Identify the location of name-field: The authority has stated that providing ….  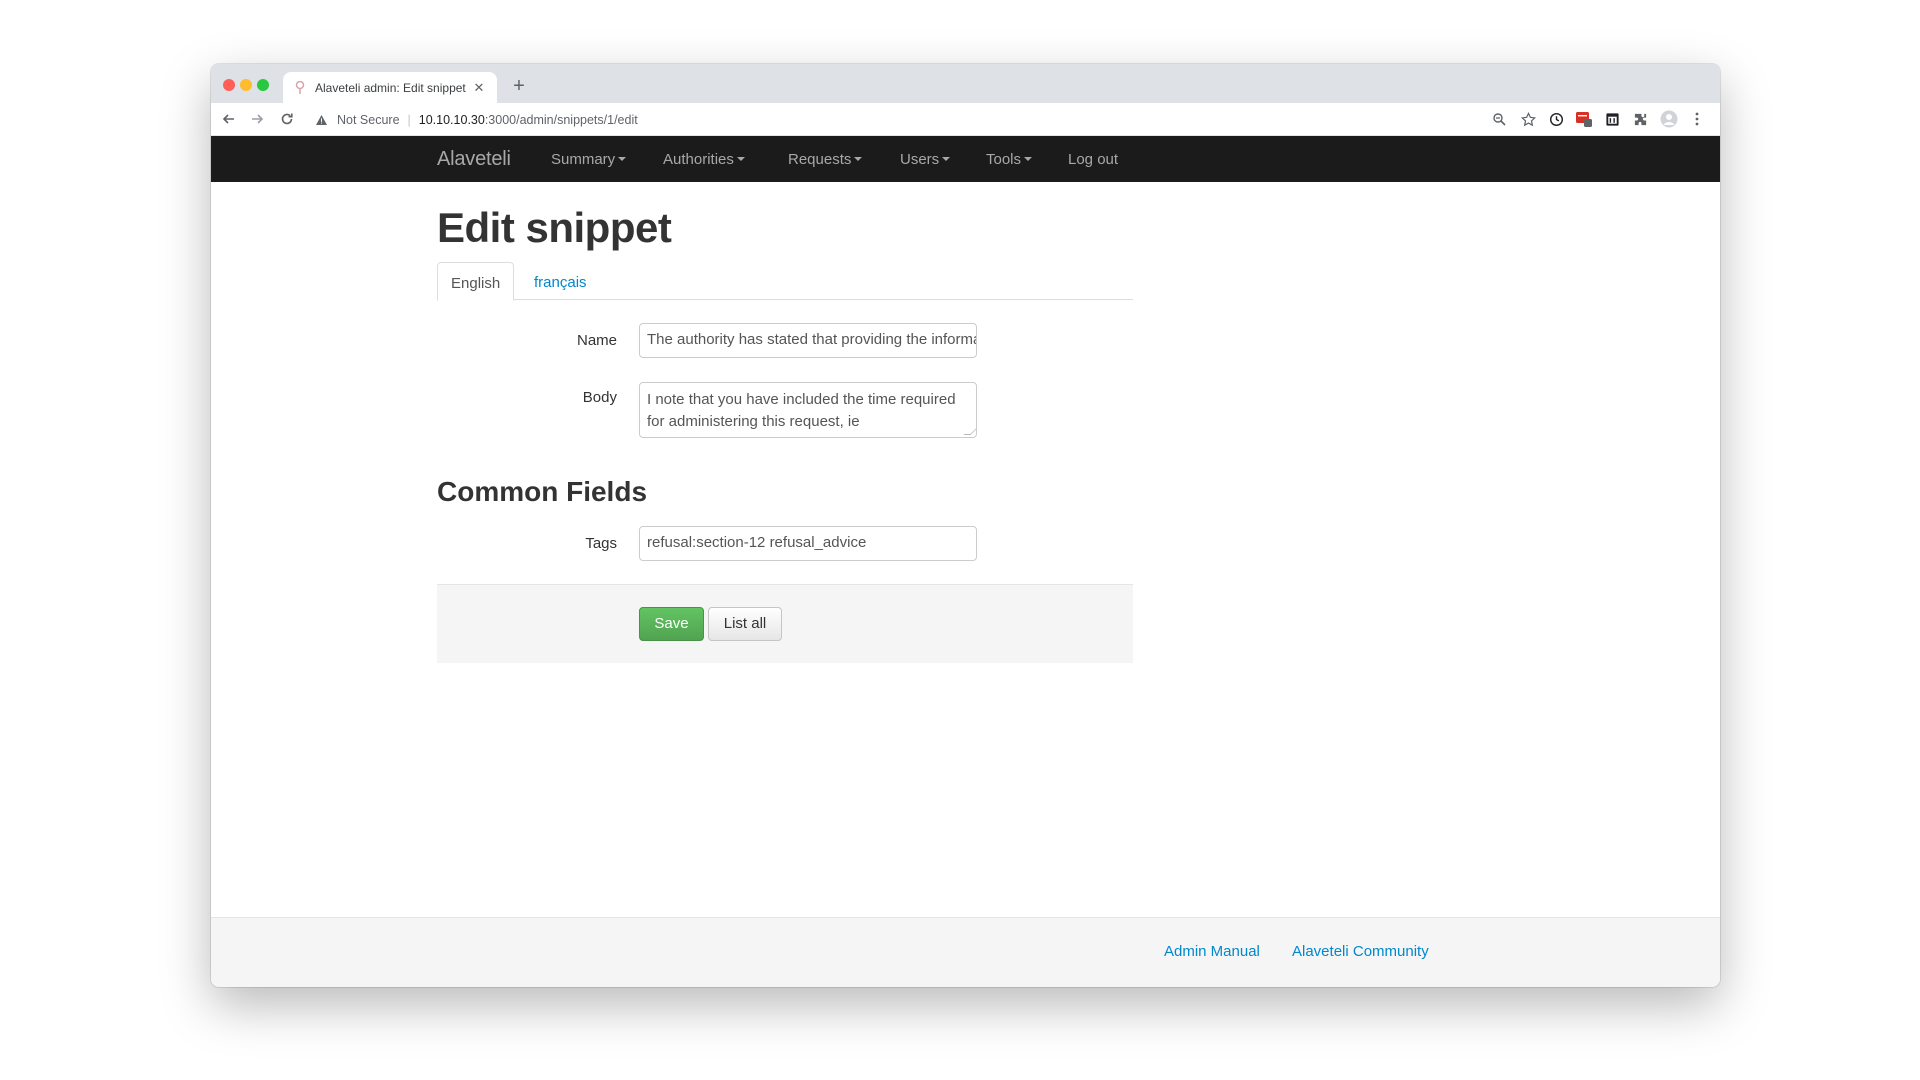
(808, 340).